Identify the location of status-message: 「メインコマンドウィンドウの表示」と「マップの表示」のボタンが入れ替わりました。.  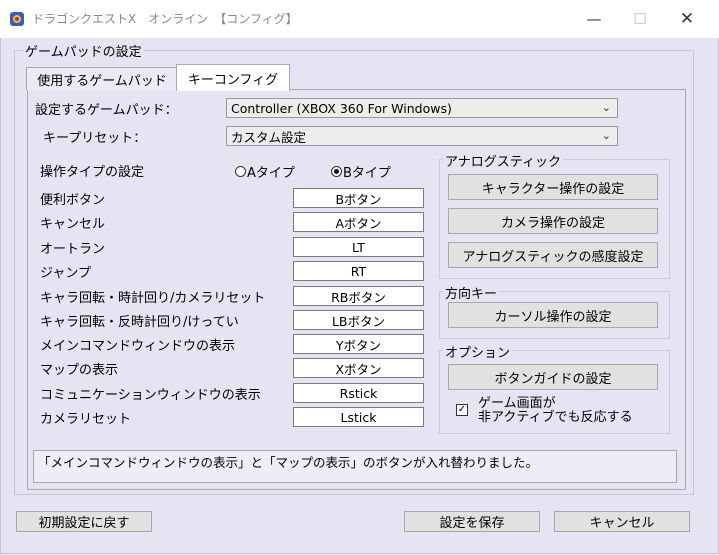
(288, 462).